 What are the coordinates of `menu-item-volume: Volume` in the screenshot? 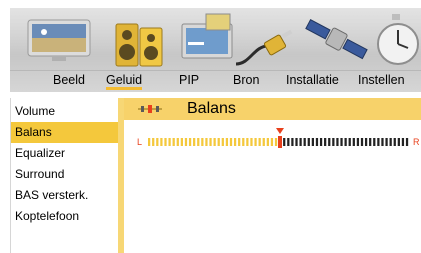 It's located at (65, 111).